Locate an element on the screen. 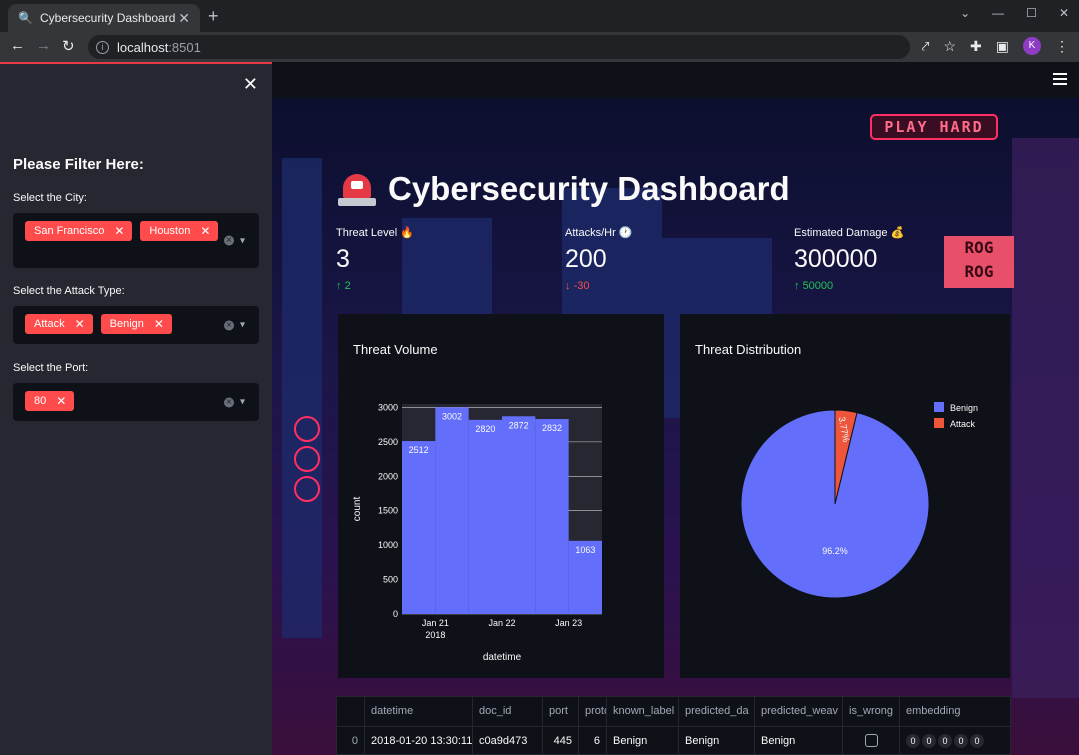  column-header: proto is located at coordinates (593, 711).